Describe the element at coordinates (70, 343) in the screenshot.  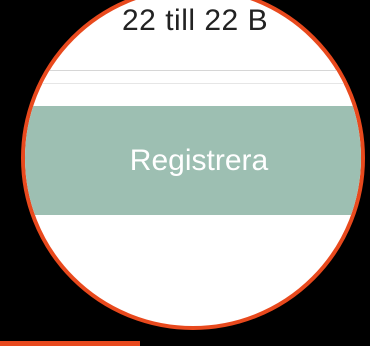
I see `highlight-underline` at that location.